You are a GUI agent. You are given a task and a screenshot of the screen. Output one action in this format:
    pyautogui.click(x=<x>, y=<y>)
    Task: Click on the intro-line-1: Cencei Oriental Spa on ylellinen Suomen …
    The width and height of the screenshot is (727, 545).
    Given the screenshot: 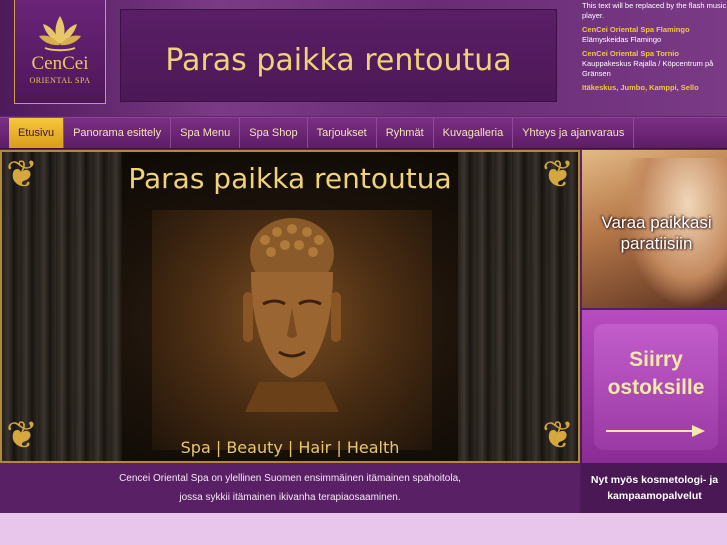 What is the action you would take?
    pyautogui.click(x=290, y=478)
    